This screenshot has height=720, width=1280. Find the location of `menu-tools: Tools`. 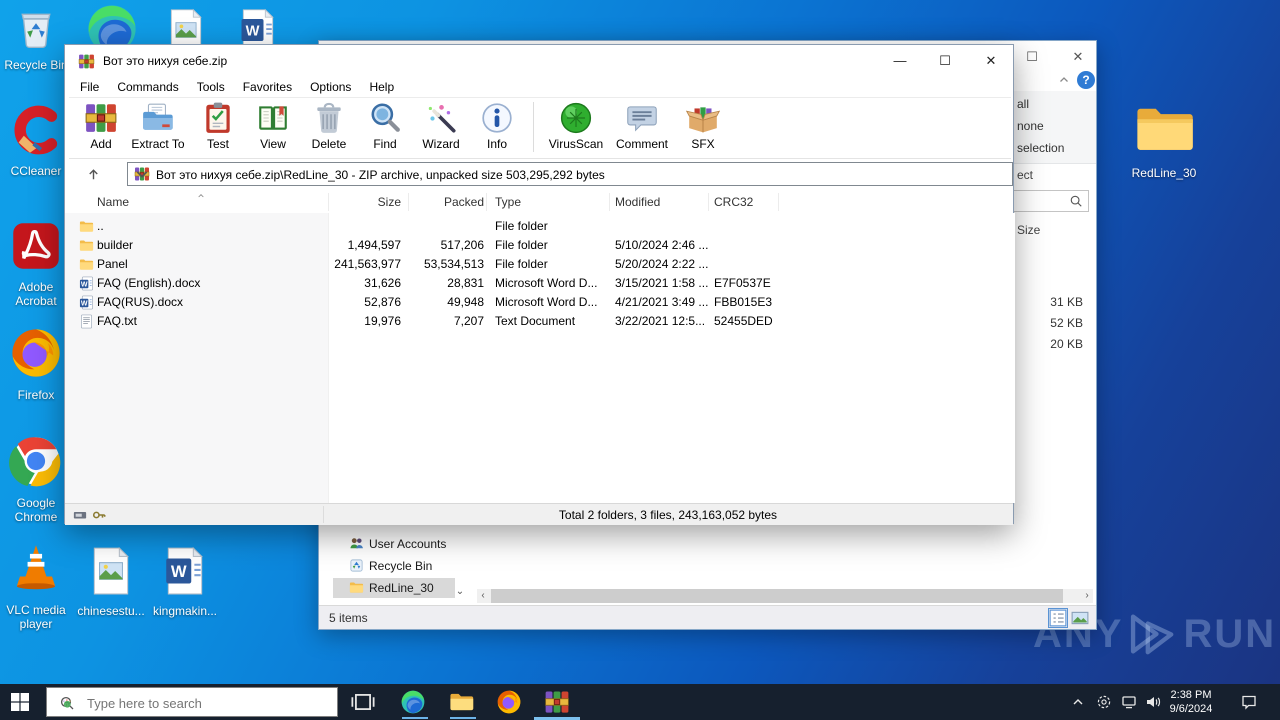

menu-tools: Tools is located at coordinates (211, 87).